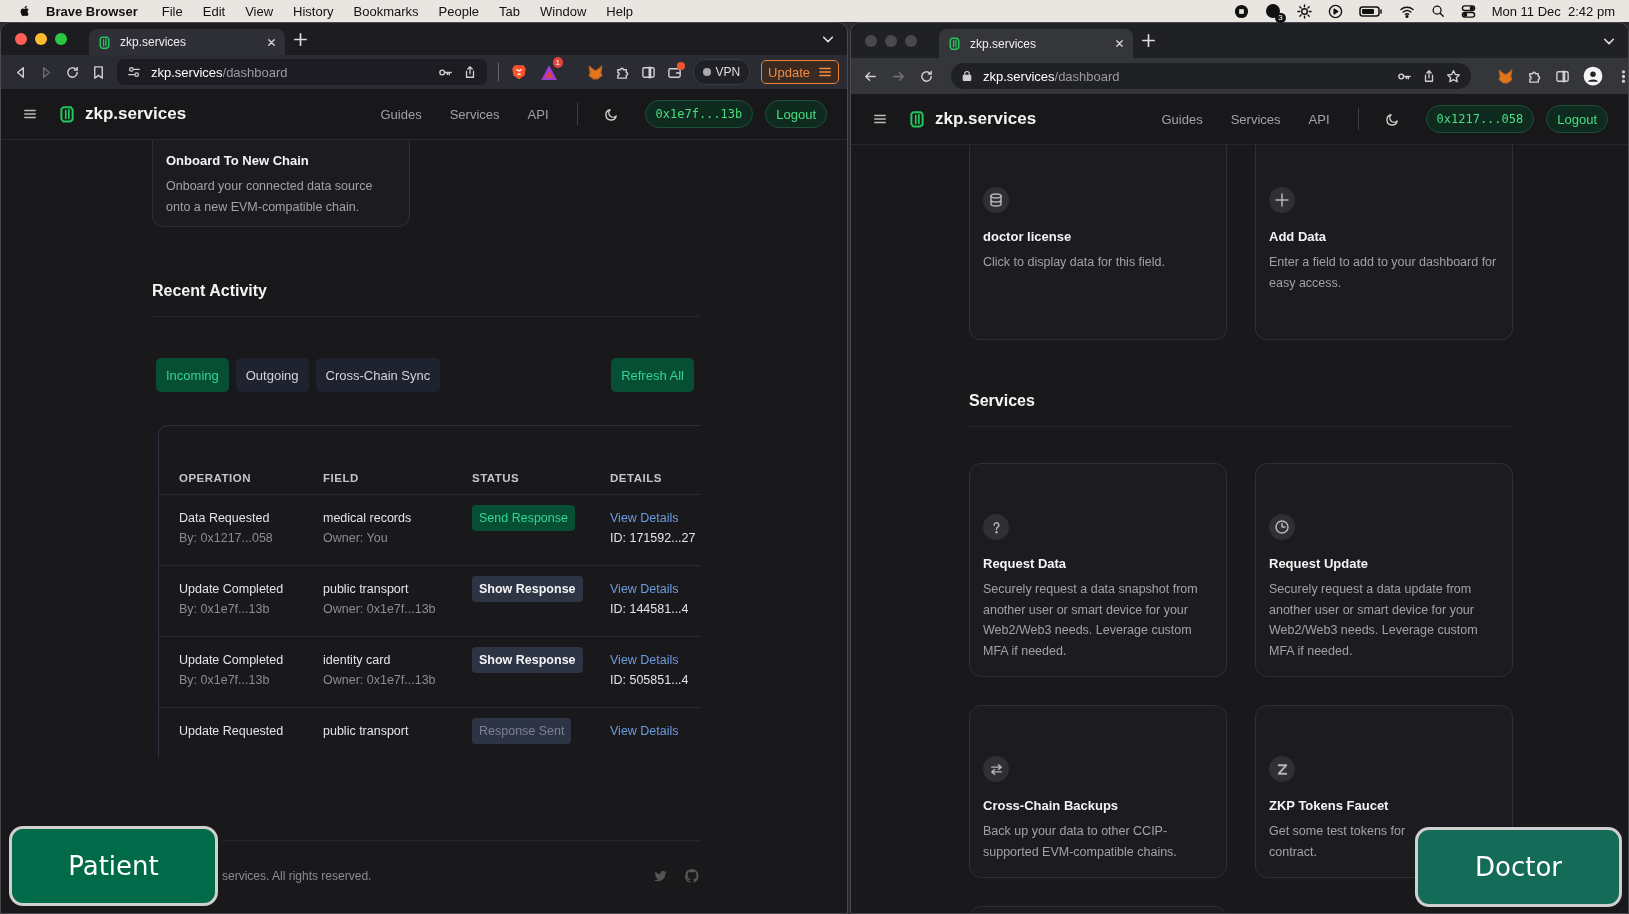  Describe the element at coordinates (1383, 273) in the screenshot. I see `card-description: Enter a field to add to your dashboard for easy access.` at that location.